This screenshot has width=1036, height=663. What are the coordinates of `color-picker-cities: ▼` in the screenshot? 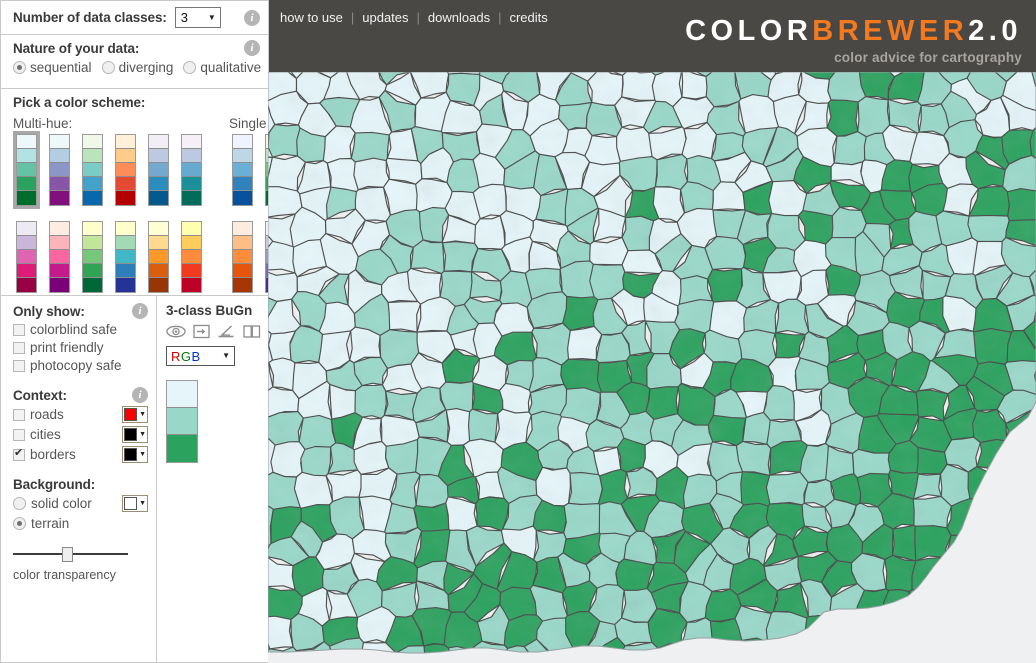 It's located at (135, 434).